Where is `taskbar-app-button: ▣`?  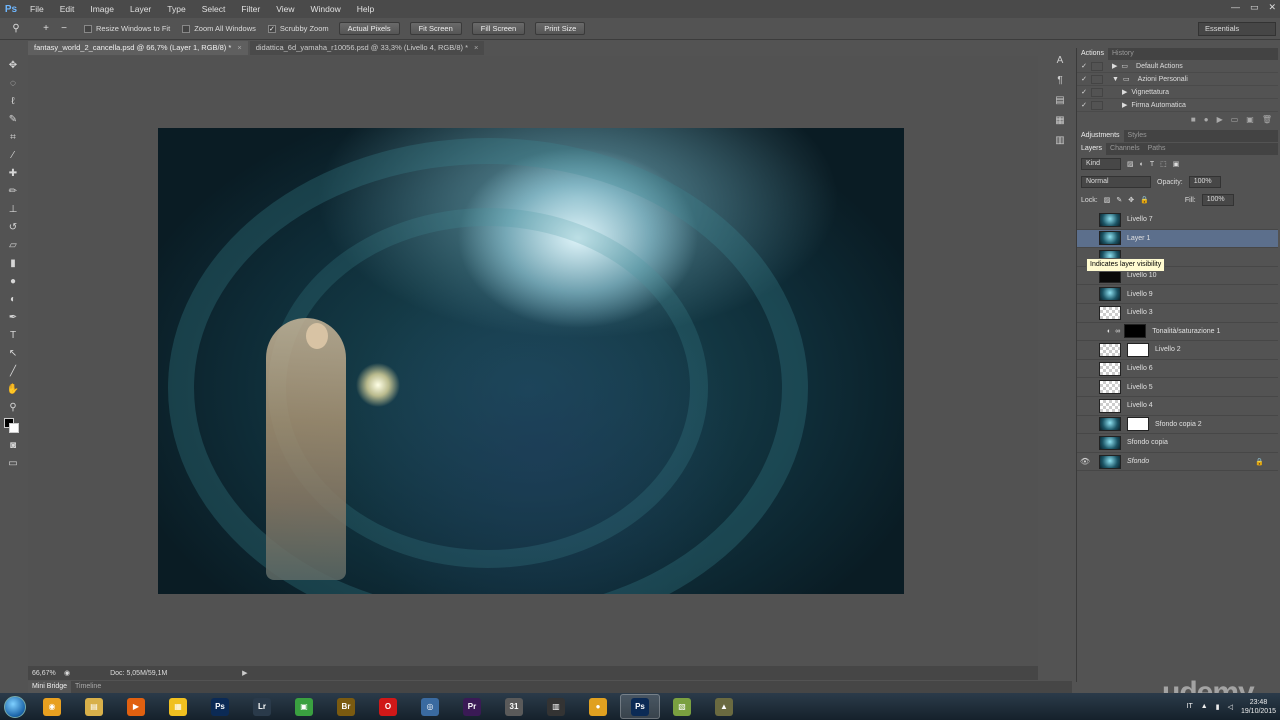
taskbar-app-button: ▣ is located at coordinates (304, 706).